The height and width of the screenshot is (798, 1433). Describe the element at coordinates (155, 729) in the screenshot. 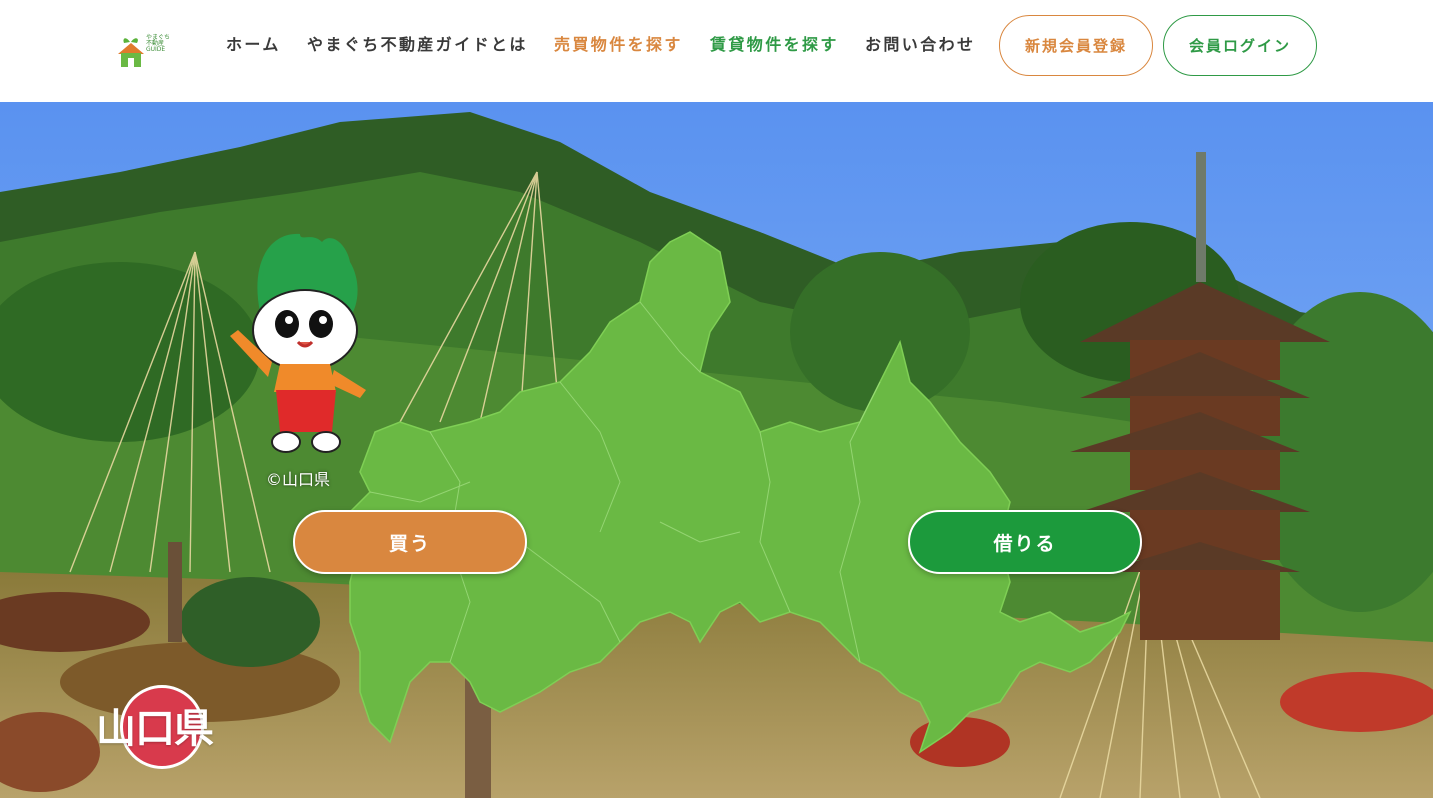

I see `prefecture-label: 山口県` at that location.